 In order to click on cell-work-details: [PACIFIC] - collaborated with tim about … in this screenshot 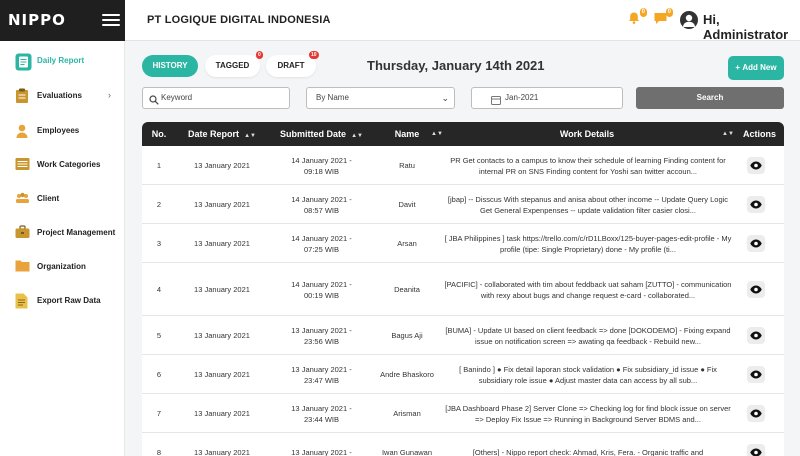, I will do `click(588, 289)`.